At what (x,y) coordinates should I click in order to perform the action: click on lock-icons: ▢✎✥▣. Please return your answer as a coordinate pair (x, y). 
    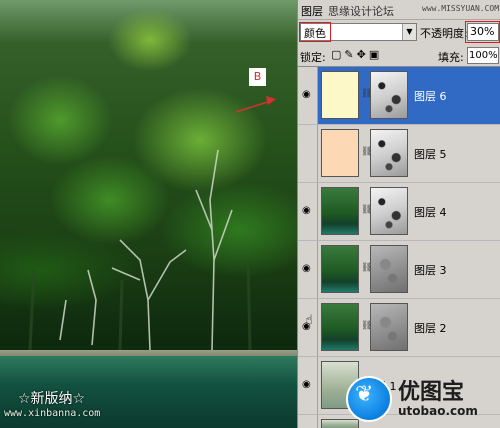
    Looking at the image, I should click on (356, 54).